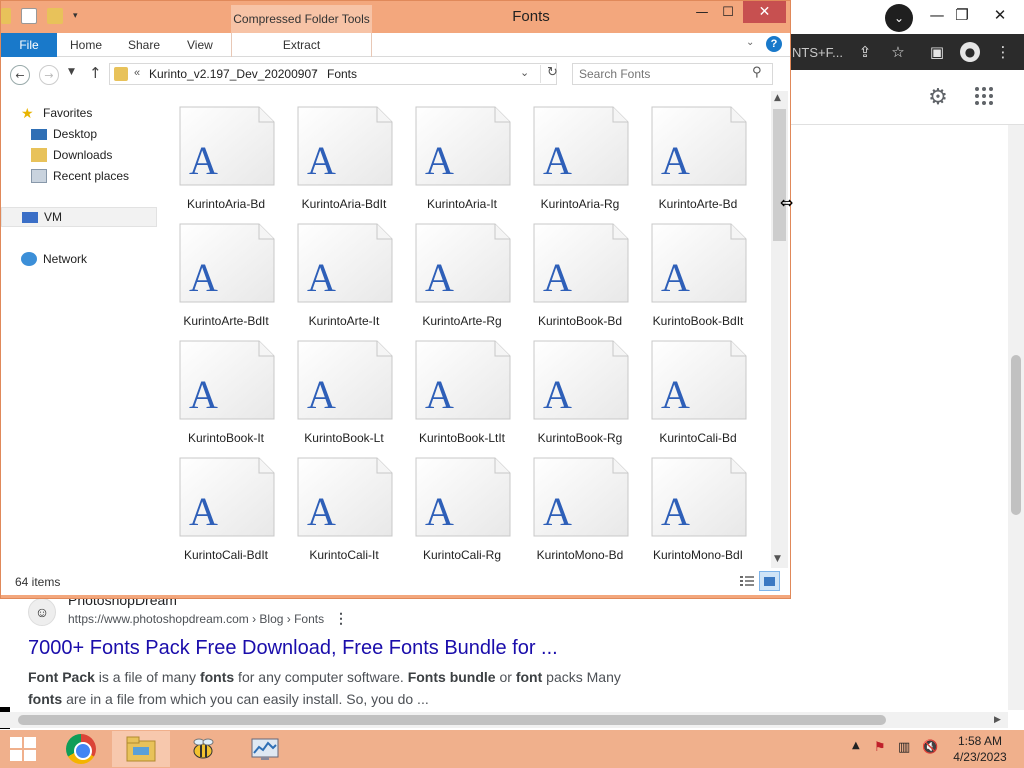  Describe the element at coordinates (147, 677) in the screenshot. I see `snippet-text: is a file of many` at that location.